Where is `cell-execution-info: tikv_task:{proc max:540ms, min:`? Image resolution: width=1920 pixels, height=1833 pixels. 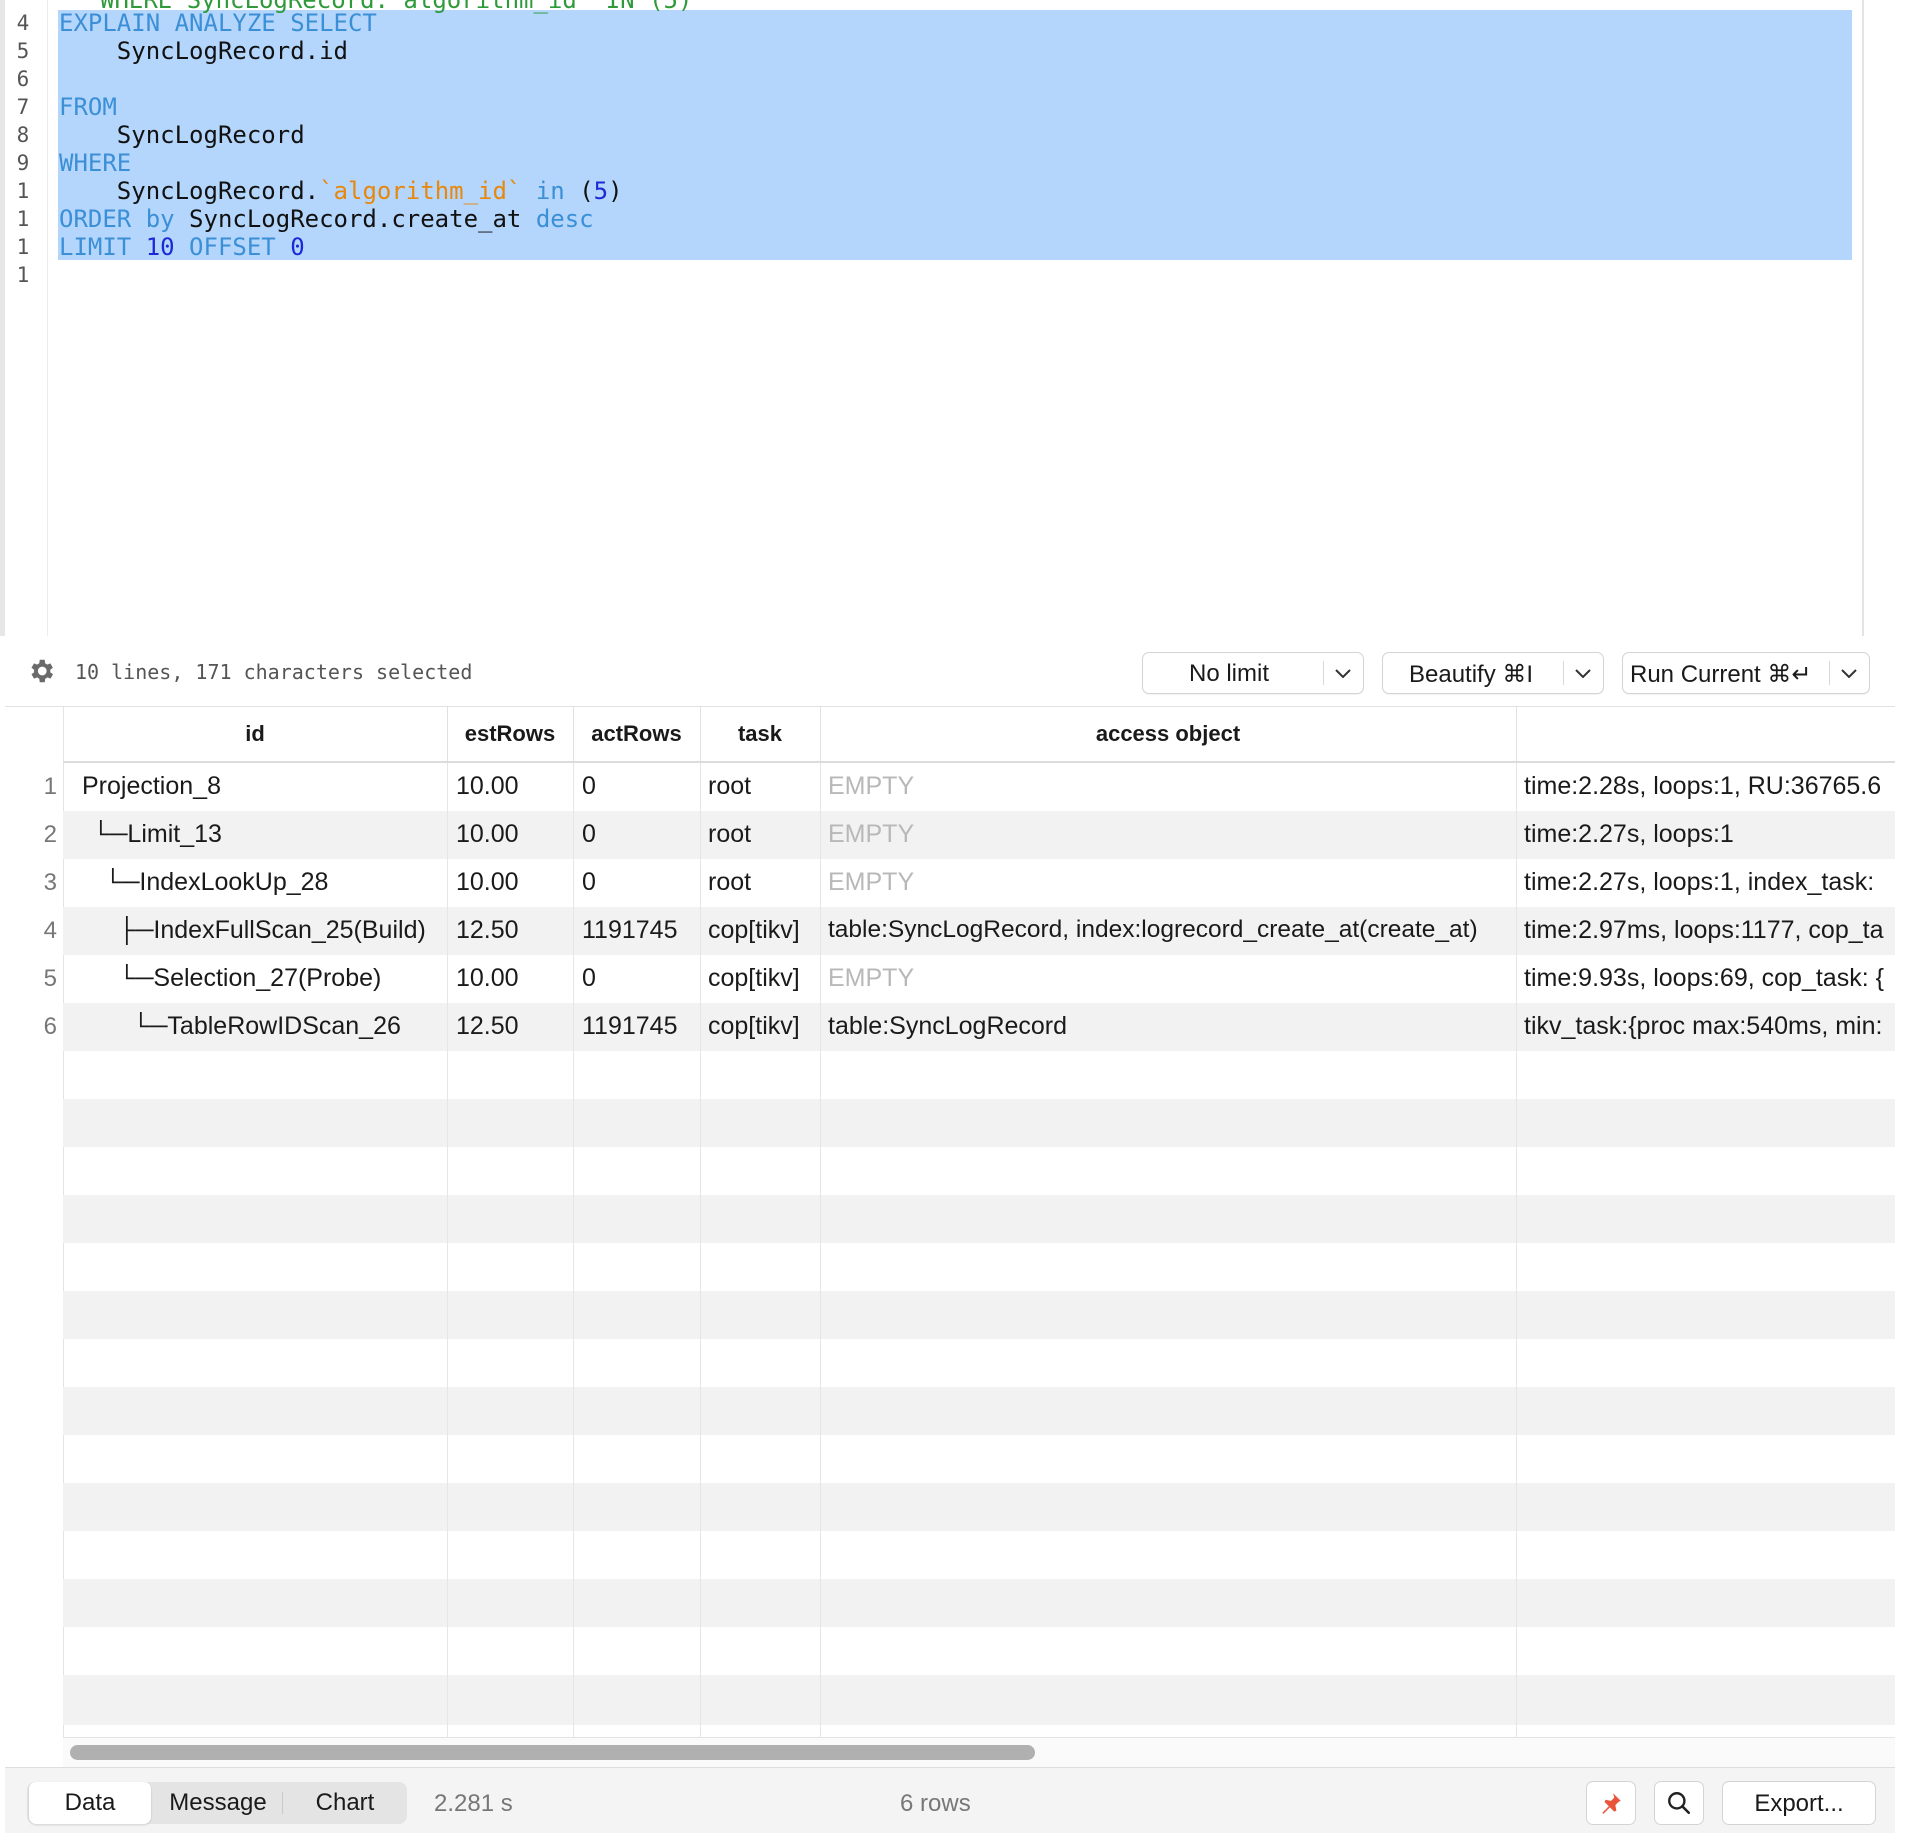 cell-execution-info: tikv_task:{proc max:540ms, min: is located at coordinates (1709, 1026).